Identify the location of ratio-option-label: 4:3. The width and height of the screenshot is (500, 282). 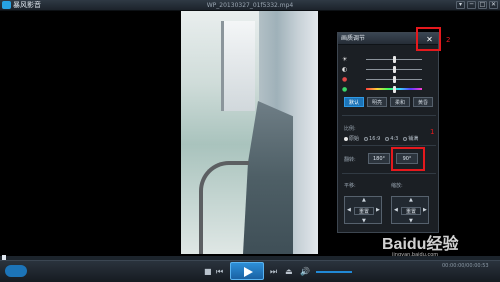
(394, 138).